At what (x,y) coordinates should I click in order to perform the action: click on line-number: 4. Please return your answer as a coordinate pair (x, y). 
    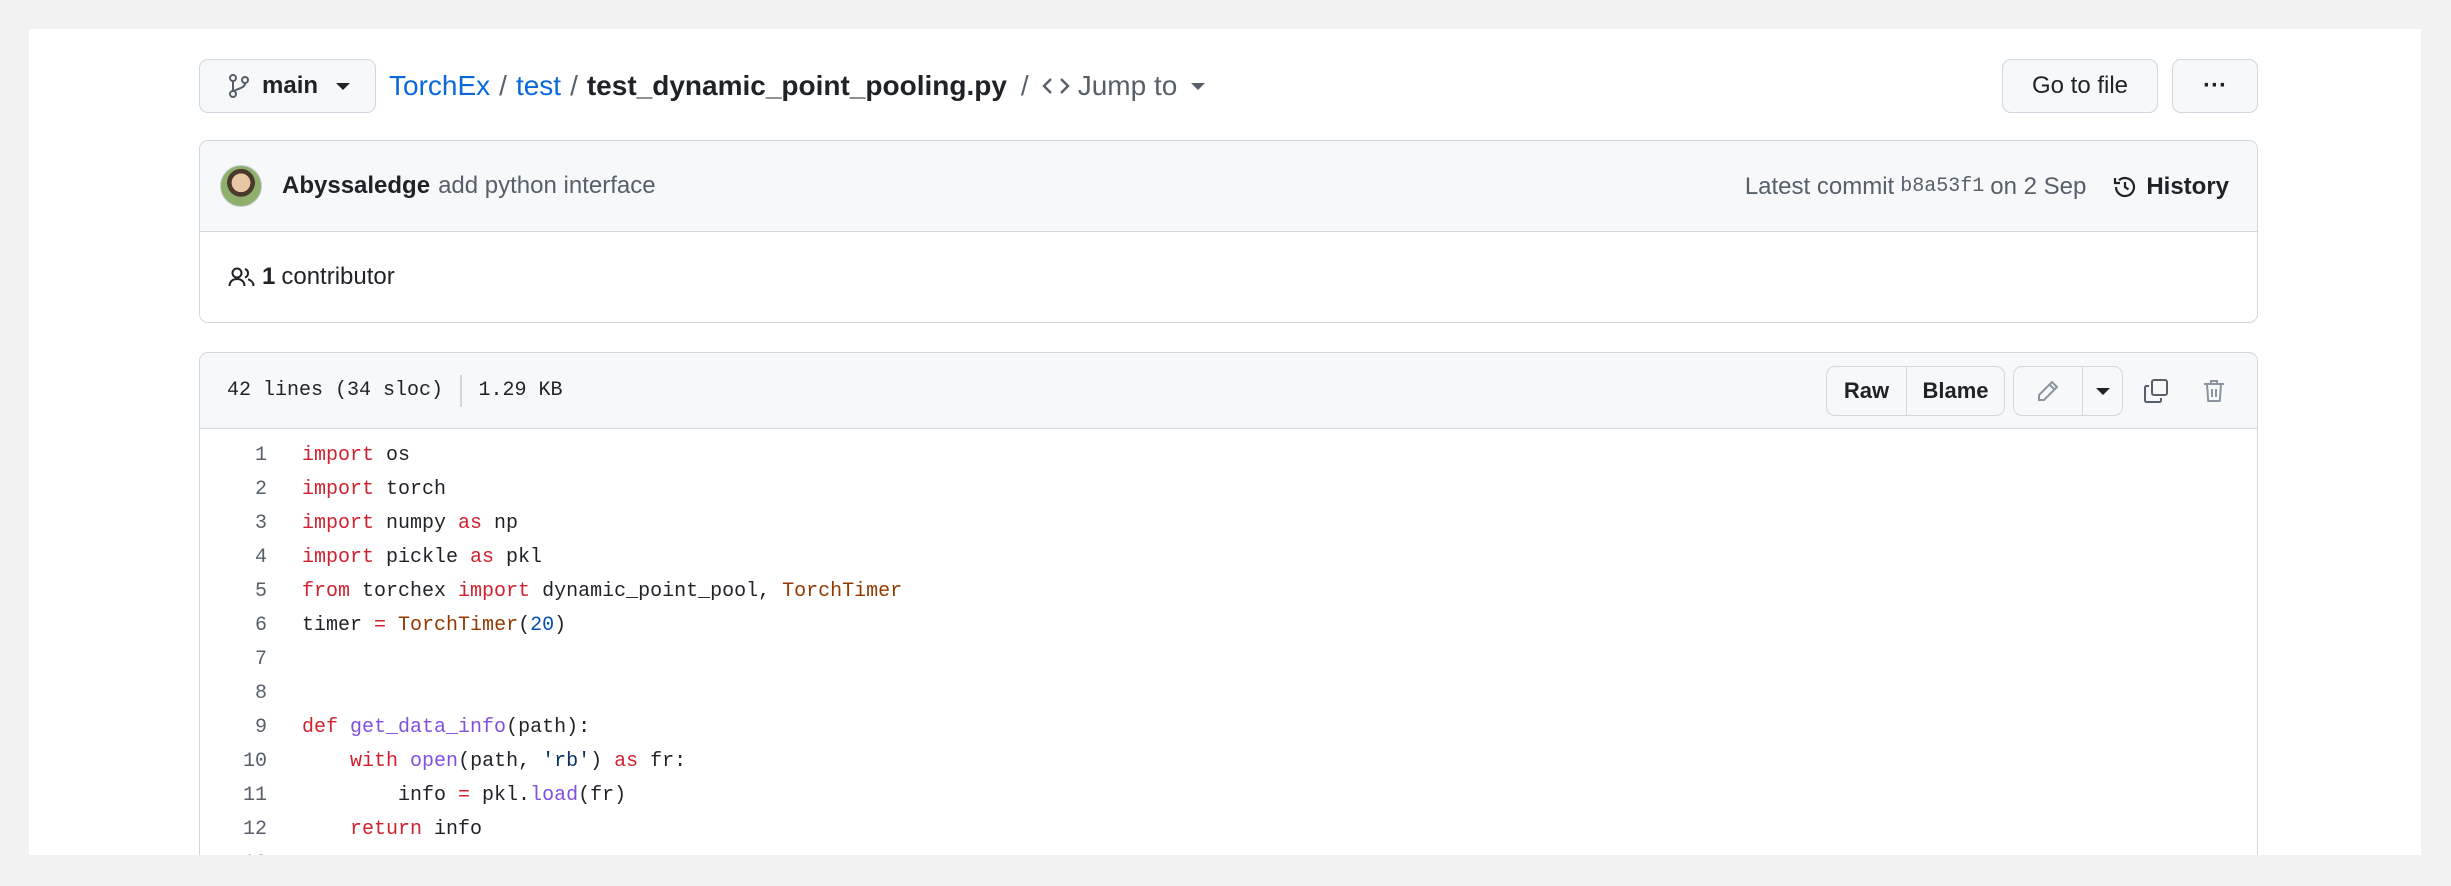
    Looking at the image, I should click on (233, 557).